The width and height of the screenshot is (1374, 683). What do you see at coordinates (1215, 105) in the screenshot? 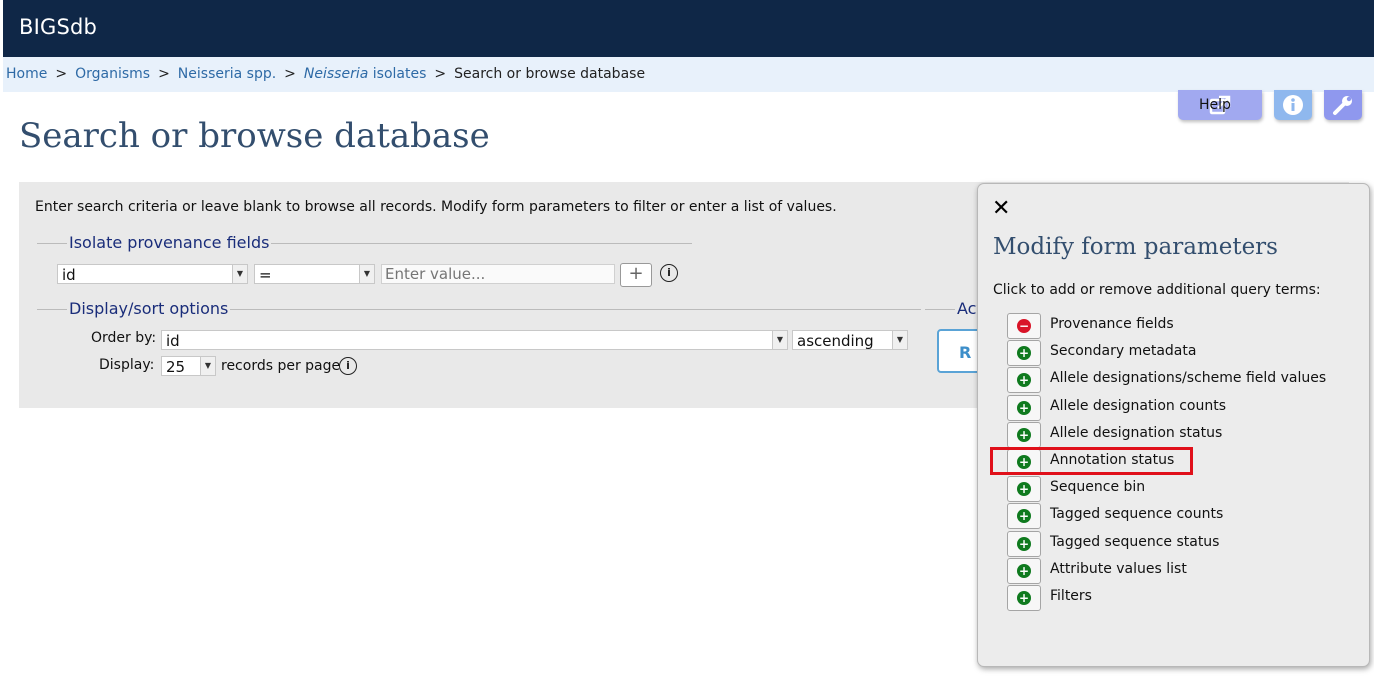
I see `help-label: Help` at bounding box center [1215, 105].